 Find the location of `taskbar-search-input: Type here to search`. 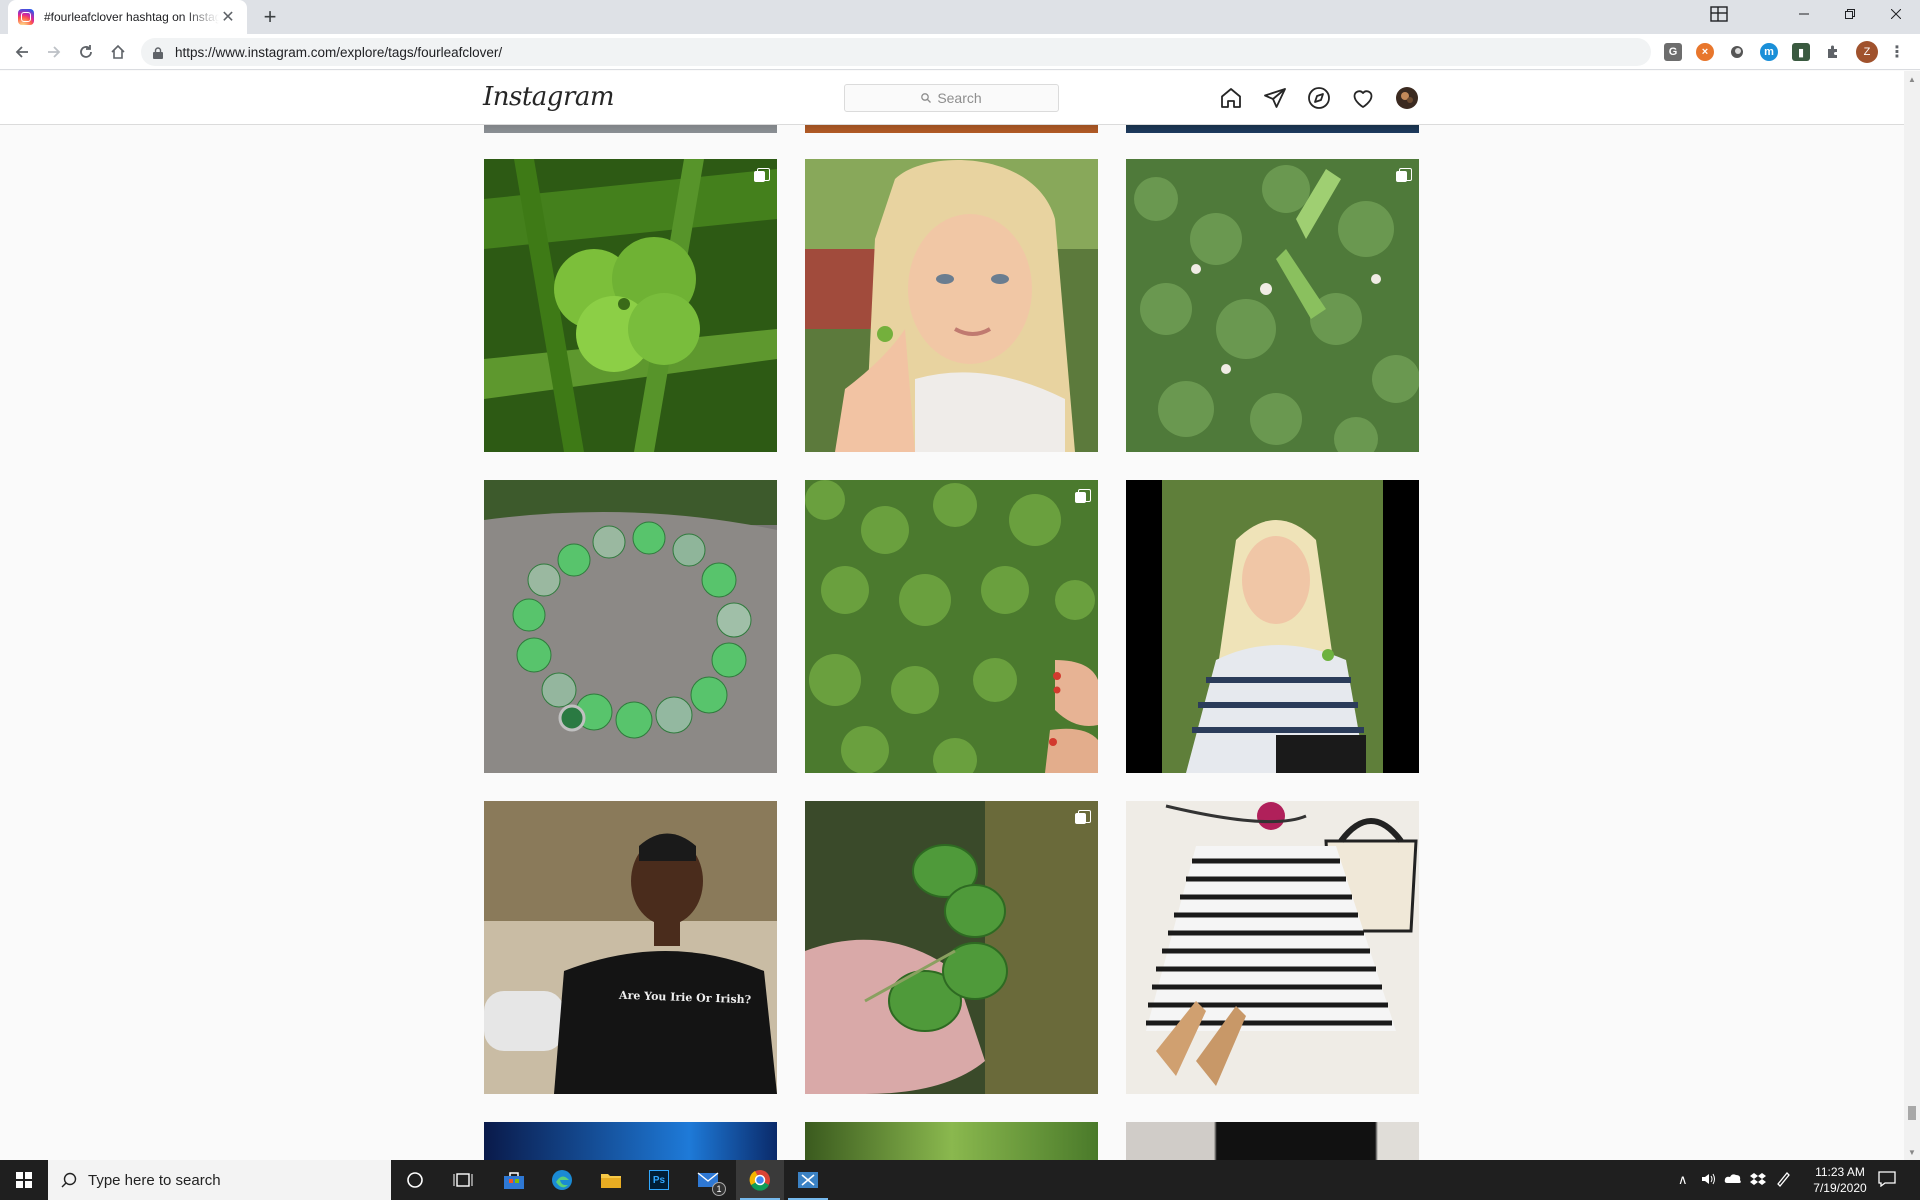

taskbar-search-input: Type here to search is located at coordinates (219, 1180).